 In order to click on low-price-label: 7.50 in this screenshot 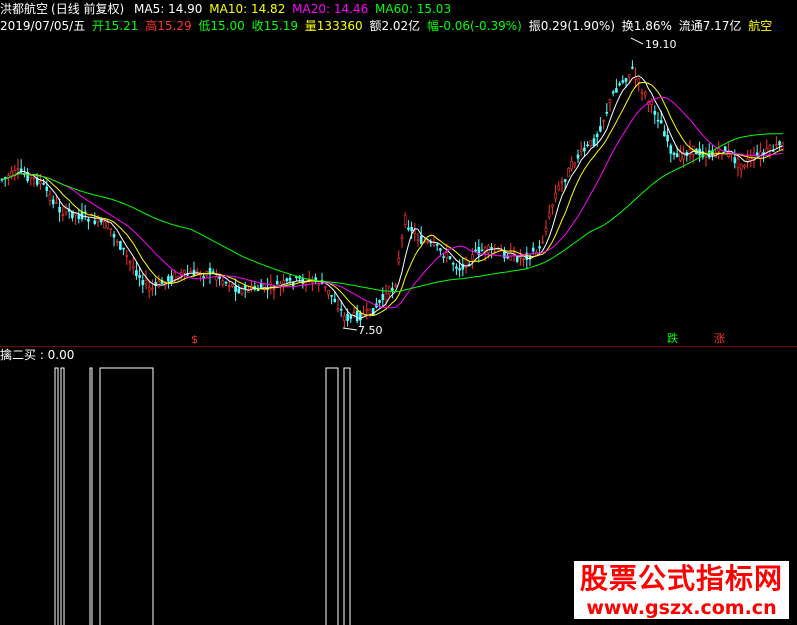, I will do `click(370, 330)`.